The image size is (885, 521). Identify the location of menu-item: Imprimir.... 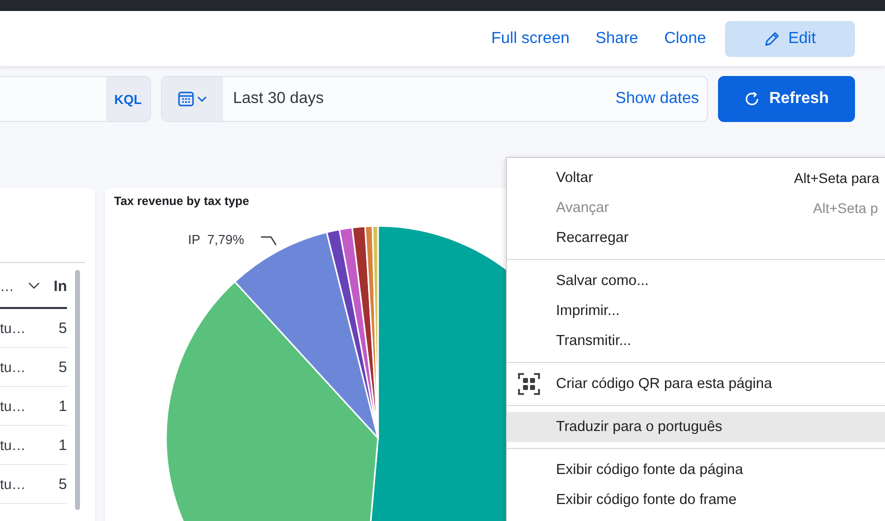
(696, 311).